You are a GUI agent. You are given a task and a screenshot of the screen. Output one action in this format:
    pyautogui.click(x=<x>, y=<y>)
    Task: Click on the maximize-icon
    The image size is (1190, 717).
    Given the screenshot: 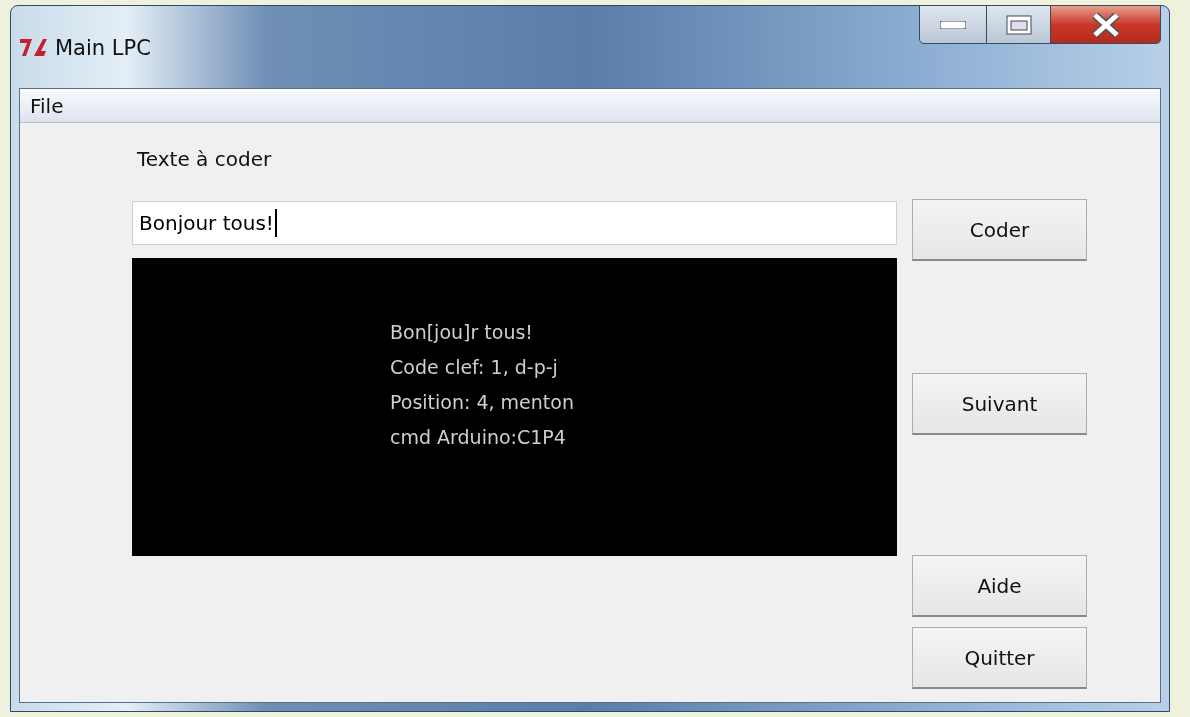 What is the action you would take?
    pyautogui.click(x=1018, y=24)
    